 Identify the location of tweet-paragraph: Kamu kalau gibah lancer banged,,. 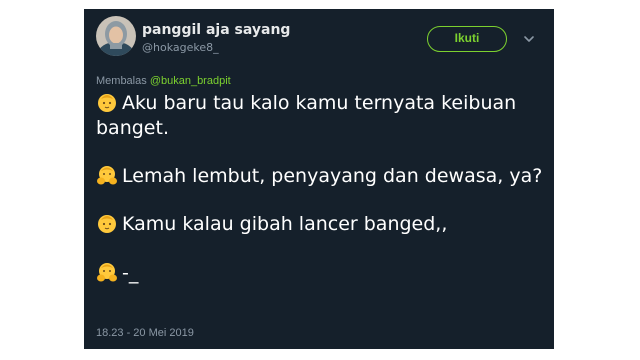
(321, 224).